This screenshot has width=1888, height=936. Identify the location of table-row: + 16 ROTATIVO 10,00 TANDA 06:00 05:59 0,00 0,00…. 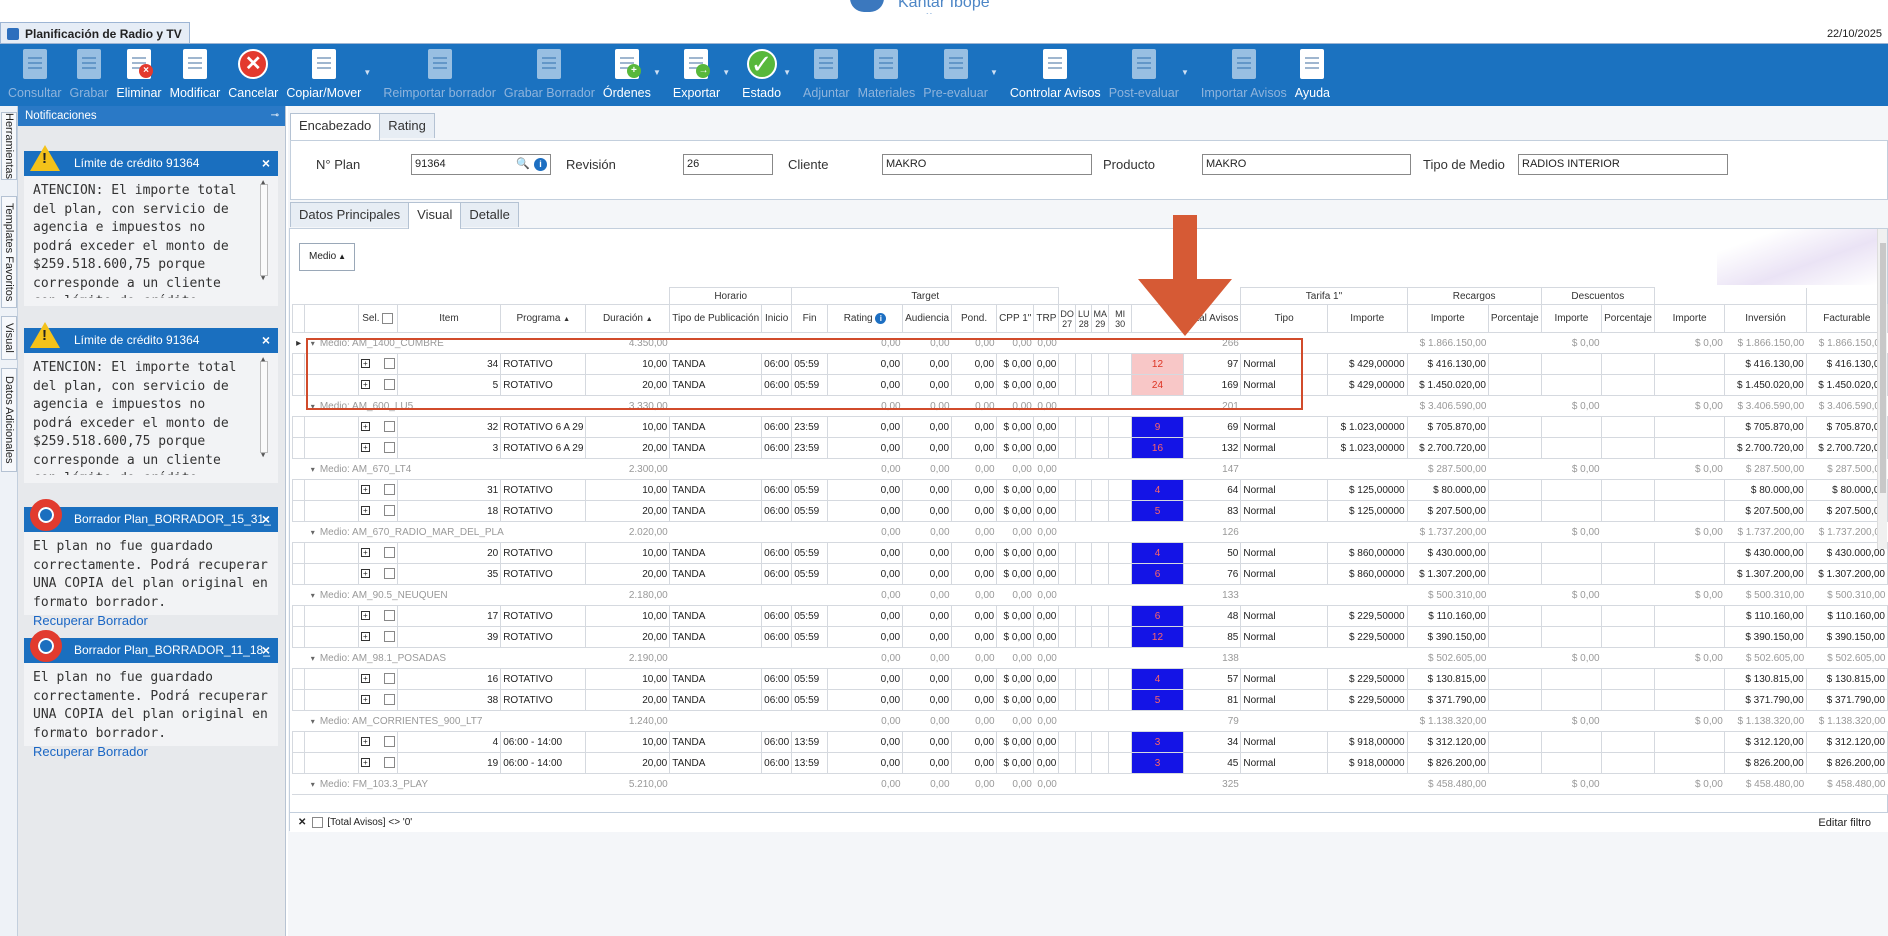
(1090, 679).